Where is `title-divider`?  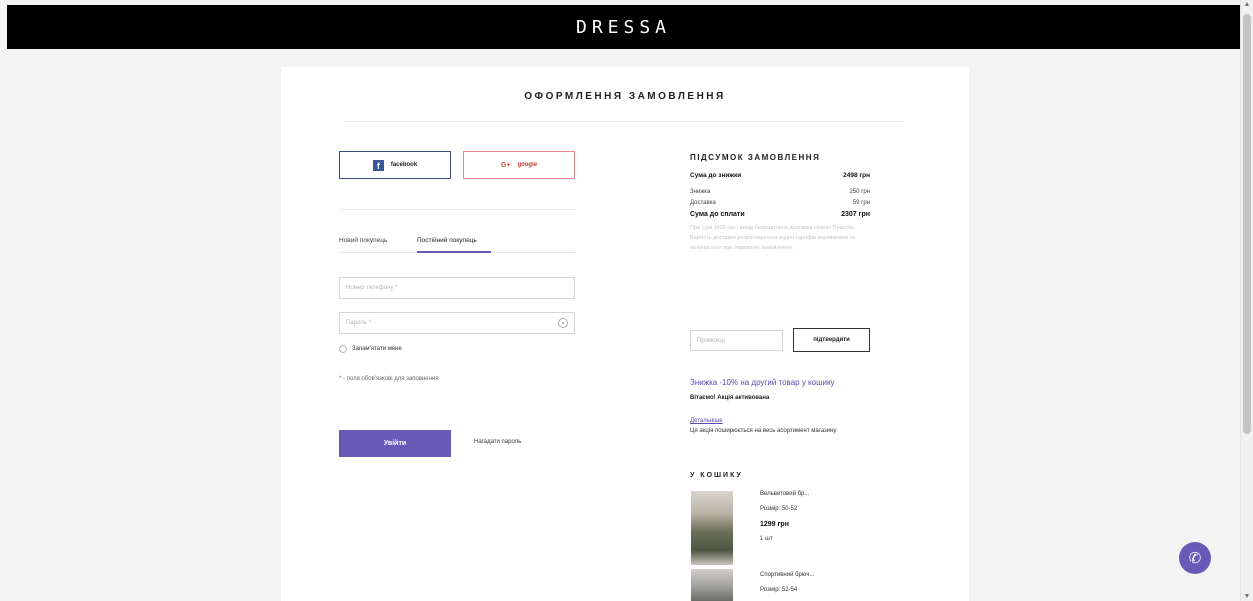 title-divider is located at coordinates (623, 121).